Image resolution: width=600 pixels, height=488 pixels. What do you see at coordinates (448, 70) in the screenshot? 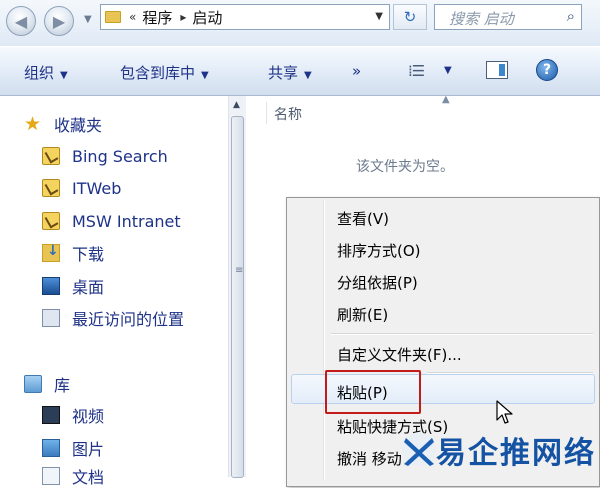
I see `view-options-chevron-icon: ▼` at bounding box center [448, 70].